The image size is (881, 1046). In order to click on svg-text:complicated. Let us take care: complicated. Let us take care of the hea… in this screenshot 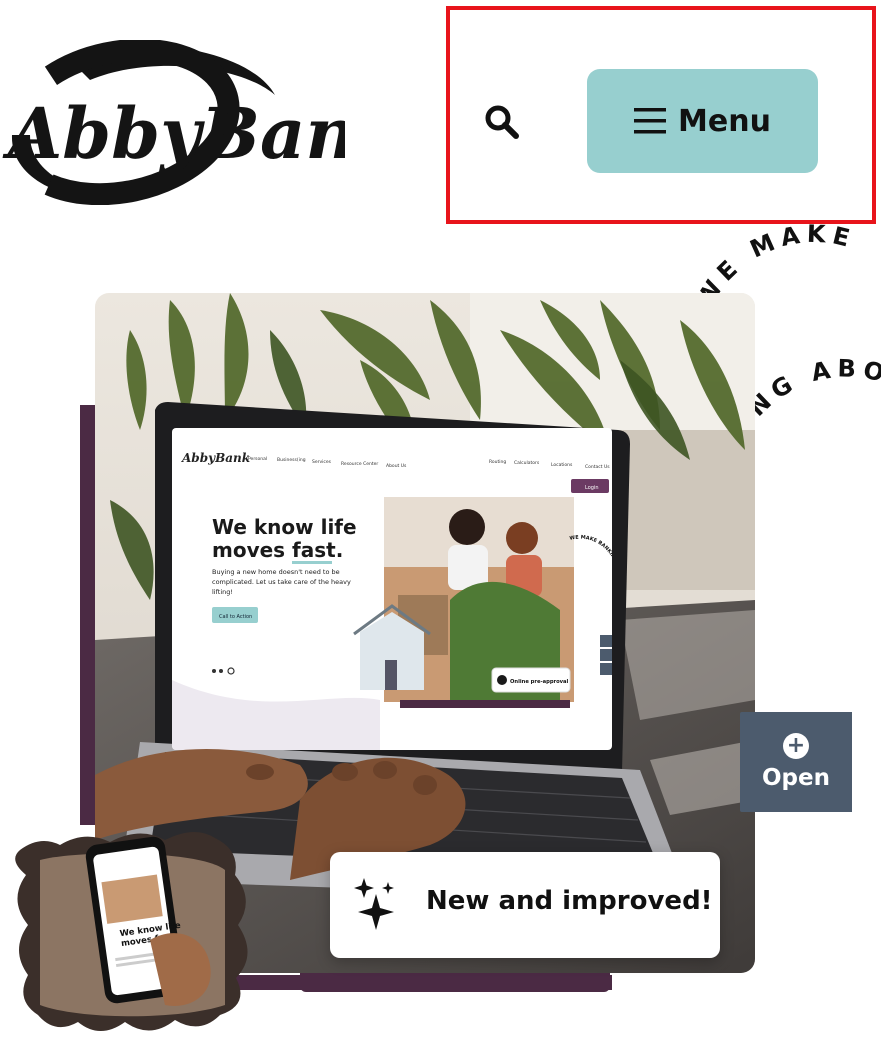, I will do `click(281, 582)`.